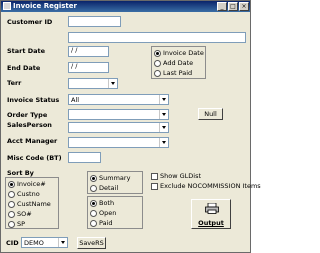  I want to click on detail-radio: Detail, so click(104, 188).